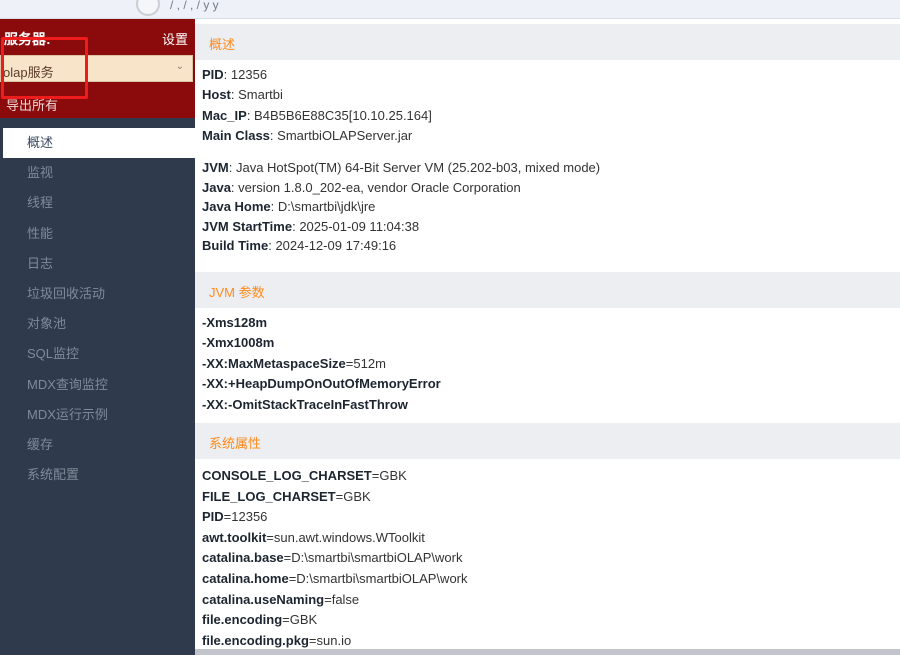  Describe the element at coordinates (286, 496) in the screenshot. I see `system-prop: FILE_LOG_CHARSET=GBK` at that location.